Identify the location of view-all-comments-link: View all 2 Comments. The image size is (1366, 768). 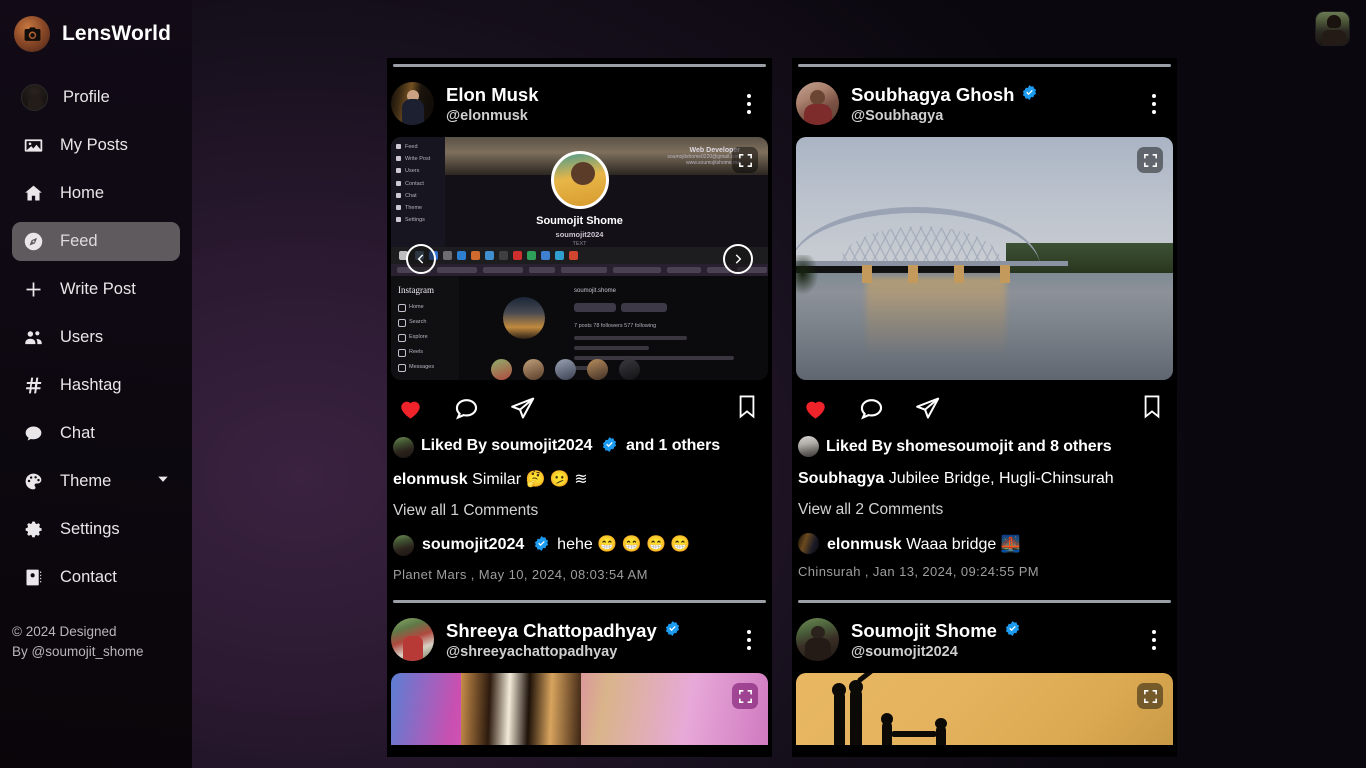
(984, 504).